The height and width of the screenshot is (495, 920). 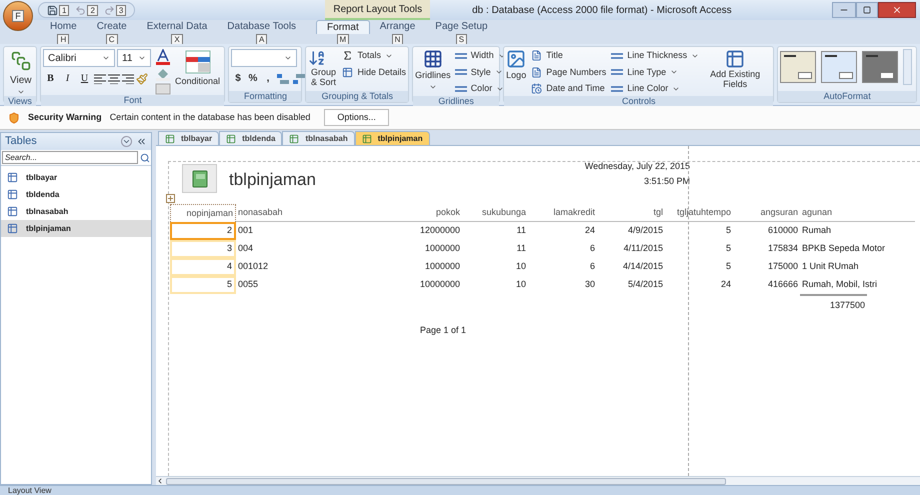 I want to click on totals-button: Totals, so click(x=374, y=55).